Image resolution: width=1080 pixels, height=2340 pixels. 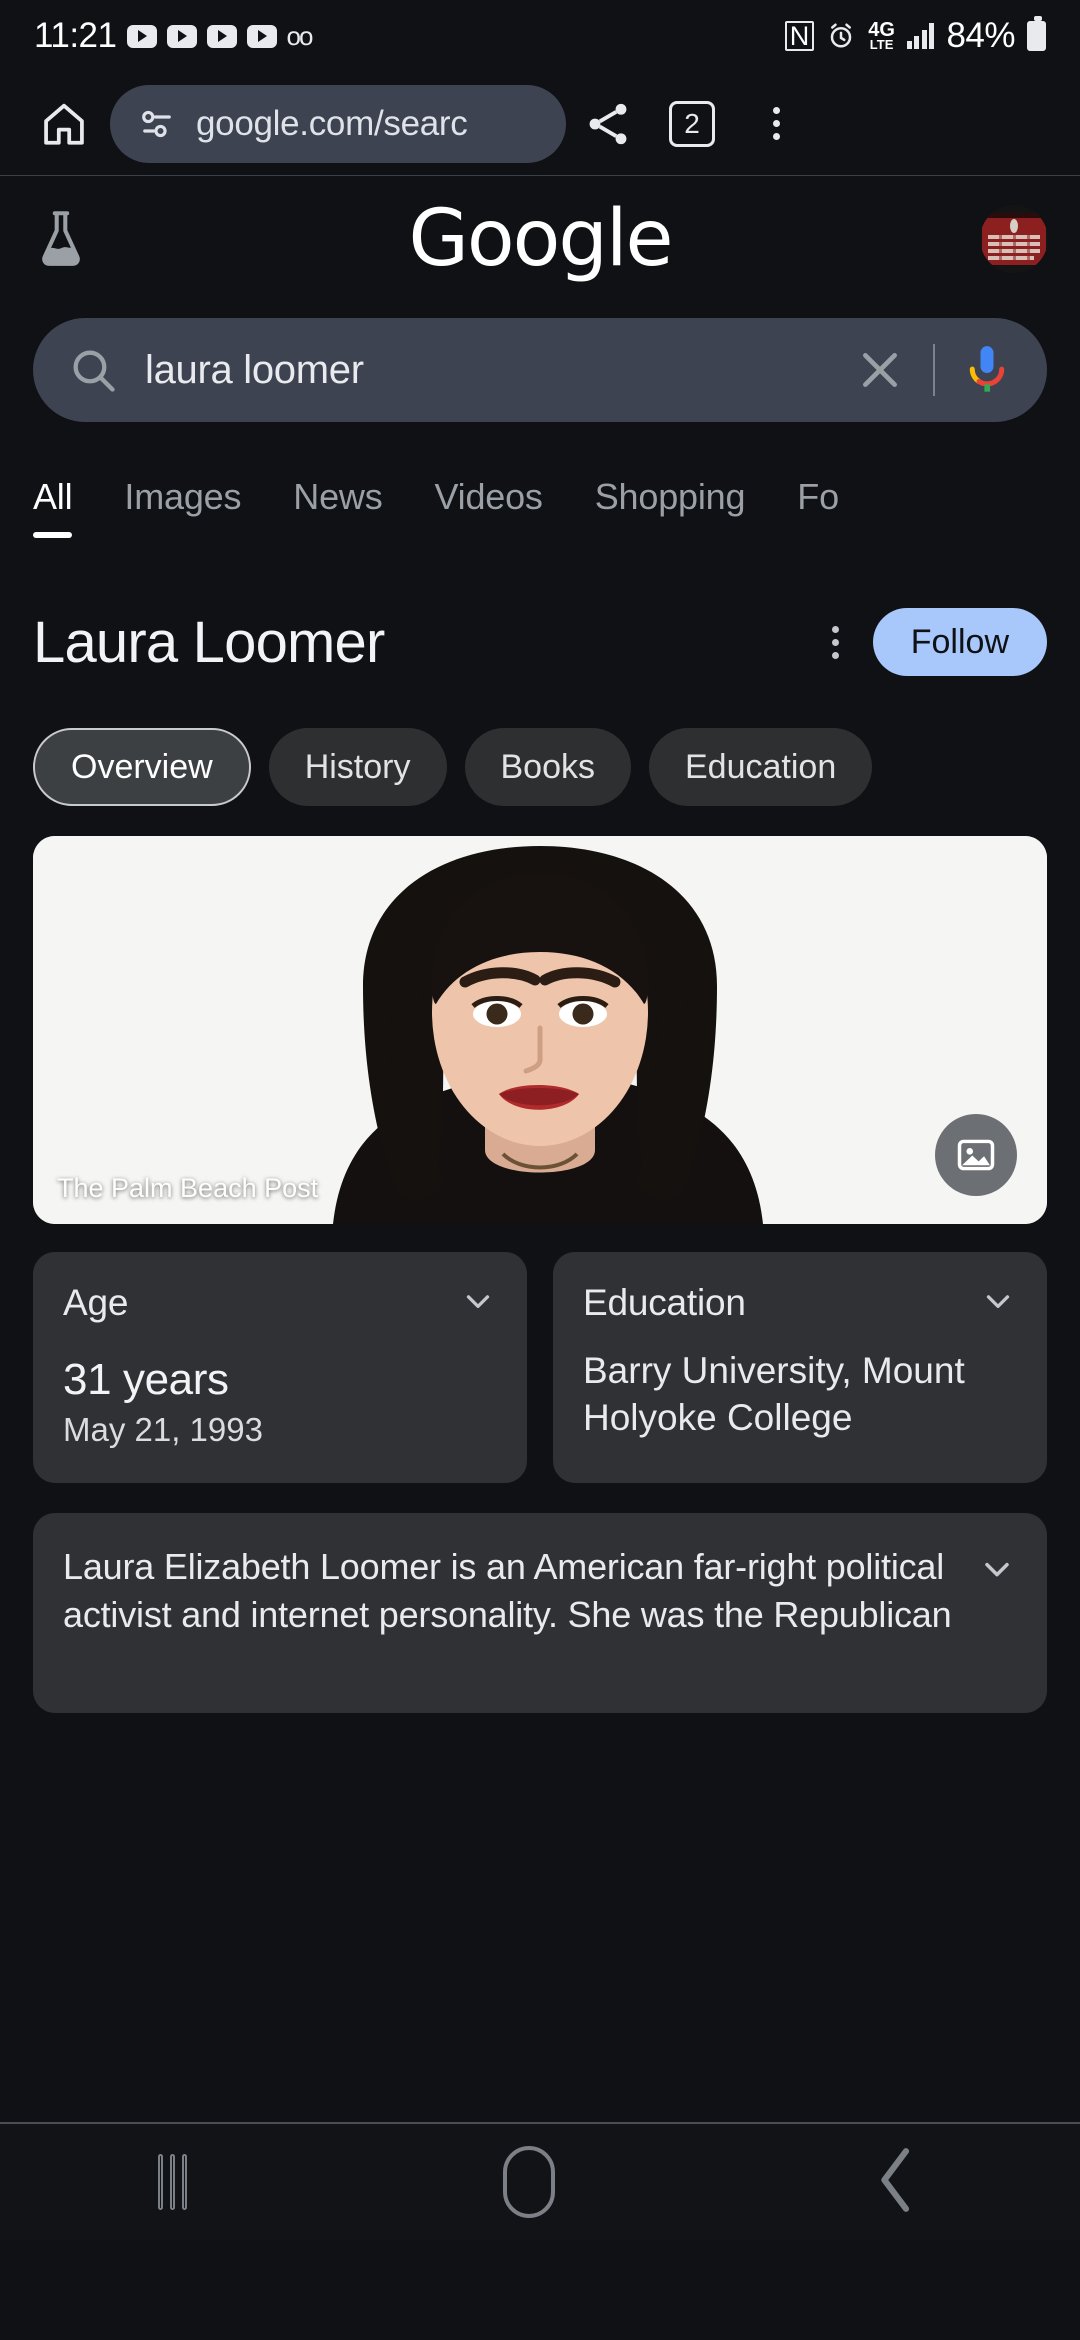 I want to click on tab-forums: Fo, so click(x=818, y=507).